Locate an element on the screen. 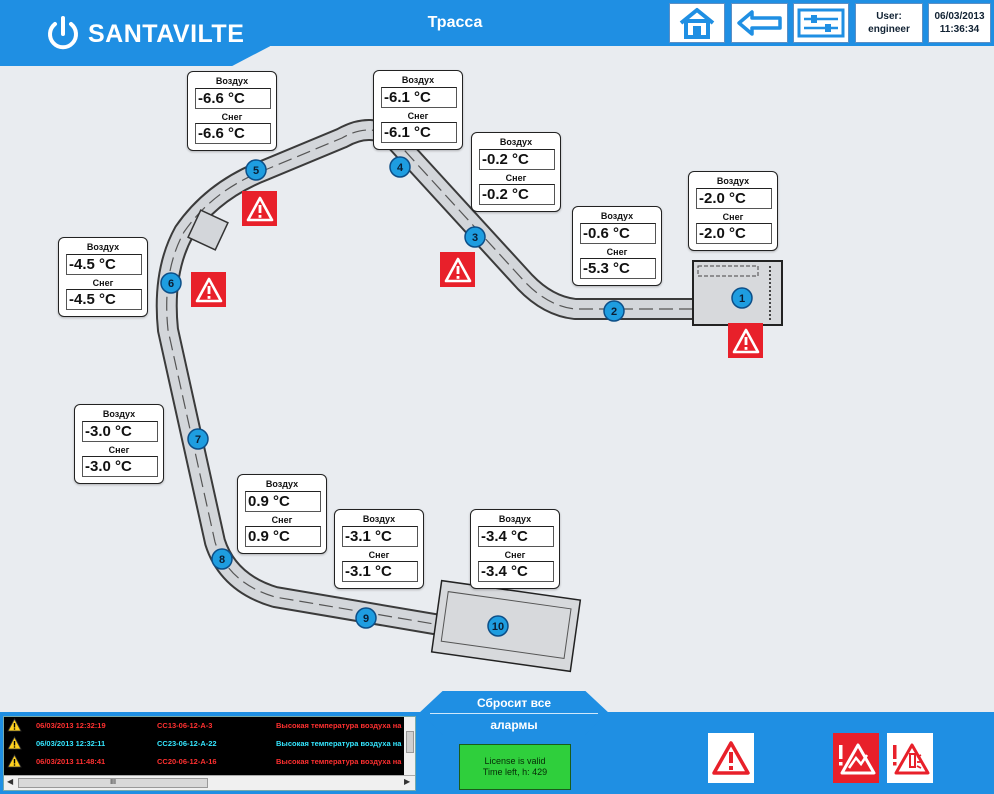 This screenshot has height=794, width=994. sensor-fault-button is located at coordinates (856, 758).